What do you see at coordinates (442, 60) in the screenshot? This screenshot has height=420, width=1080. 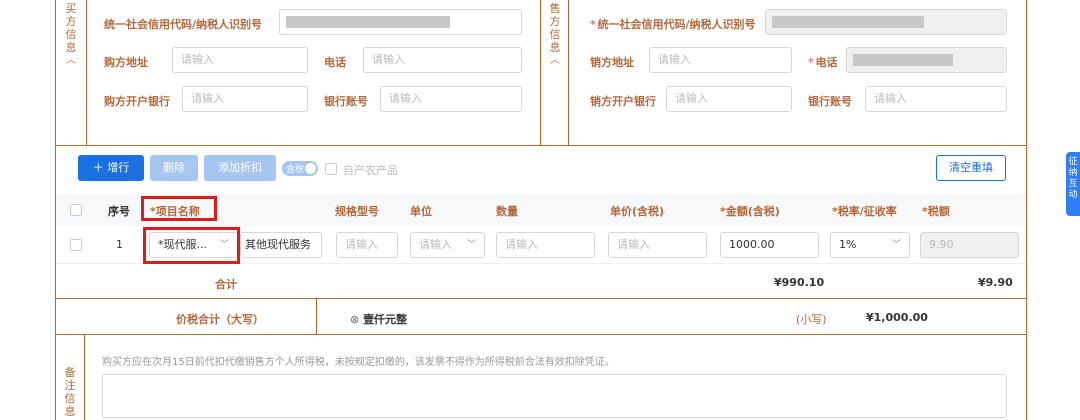 I see `buyer-phone-input: 请输入` at bounding box center [442, 60].